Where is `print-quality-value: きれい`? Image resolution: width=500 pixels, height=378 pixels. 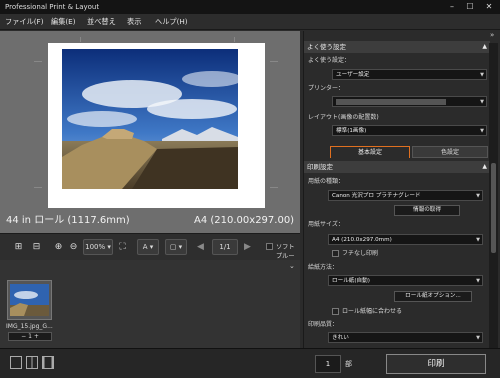 print-quality-value: きれい is located at coordinates (340, 338).